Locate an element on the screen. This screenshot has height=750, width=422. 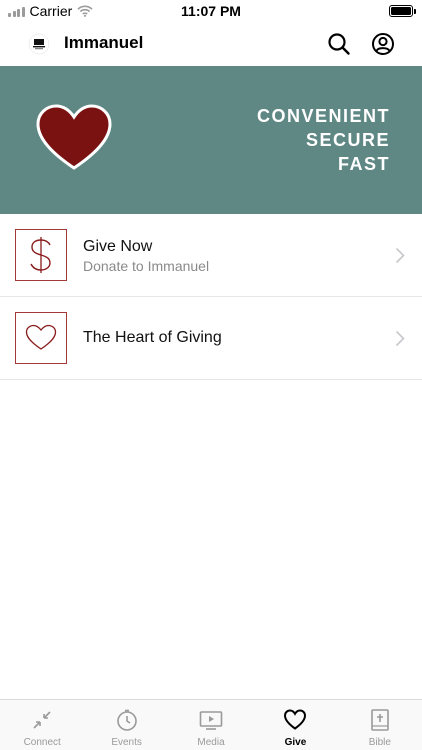
play-icon is located at coordinates (211, 720).